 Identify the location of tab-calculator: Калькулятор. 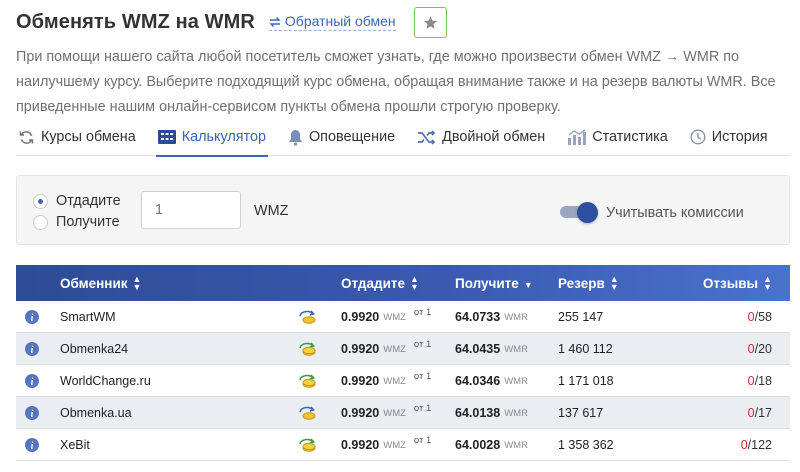
(212, 137).